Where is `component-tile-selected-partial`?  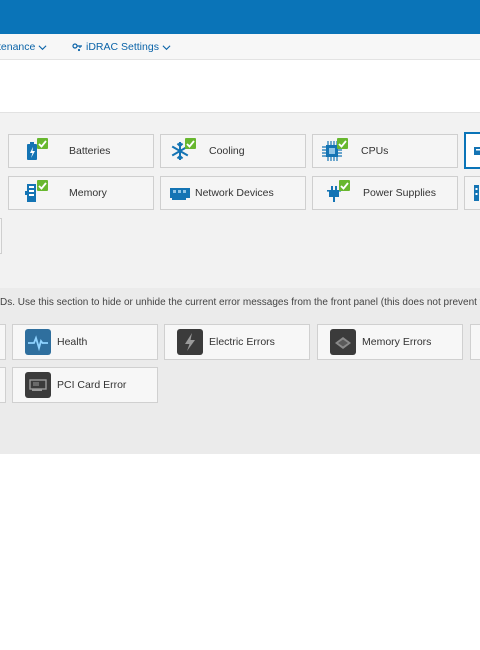
component-tile-selected-partial is located at coordinates (472, 150).